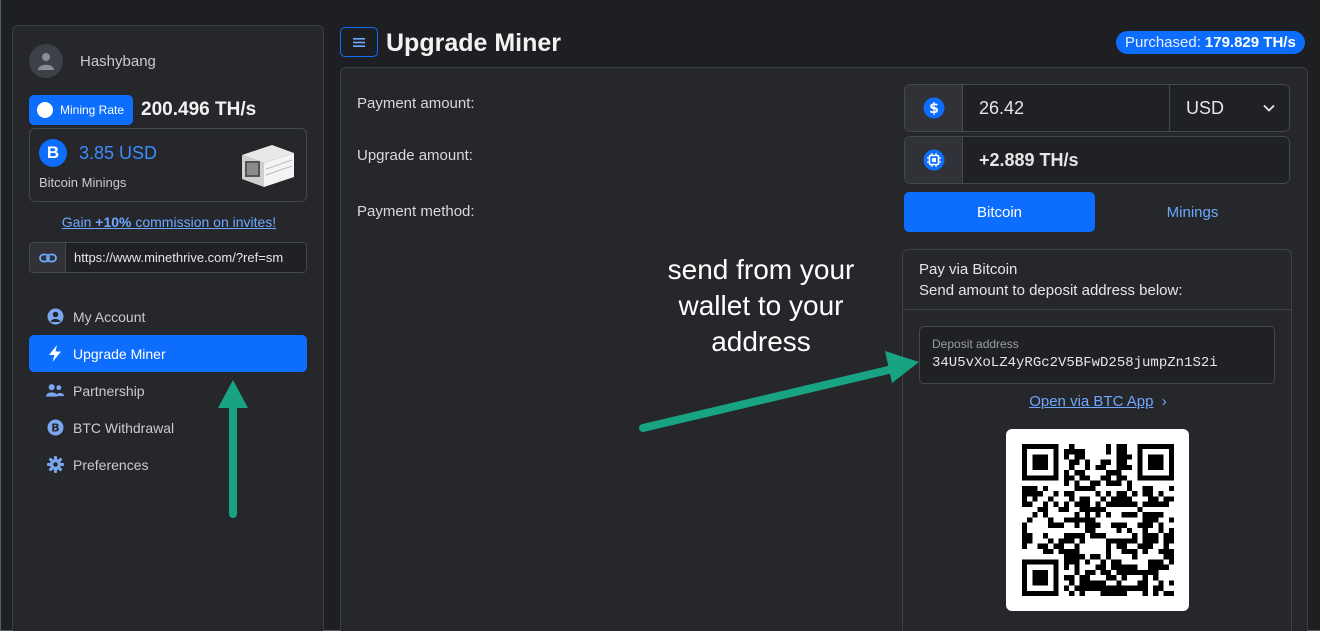 The width and height of the screenshot is (1320, 631). Describe the element at coordinates (1066, 108) in the screenshot. I see `payment-amount-input: 26.42` at that location.